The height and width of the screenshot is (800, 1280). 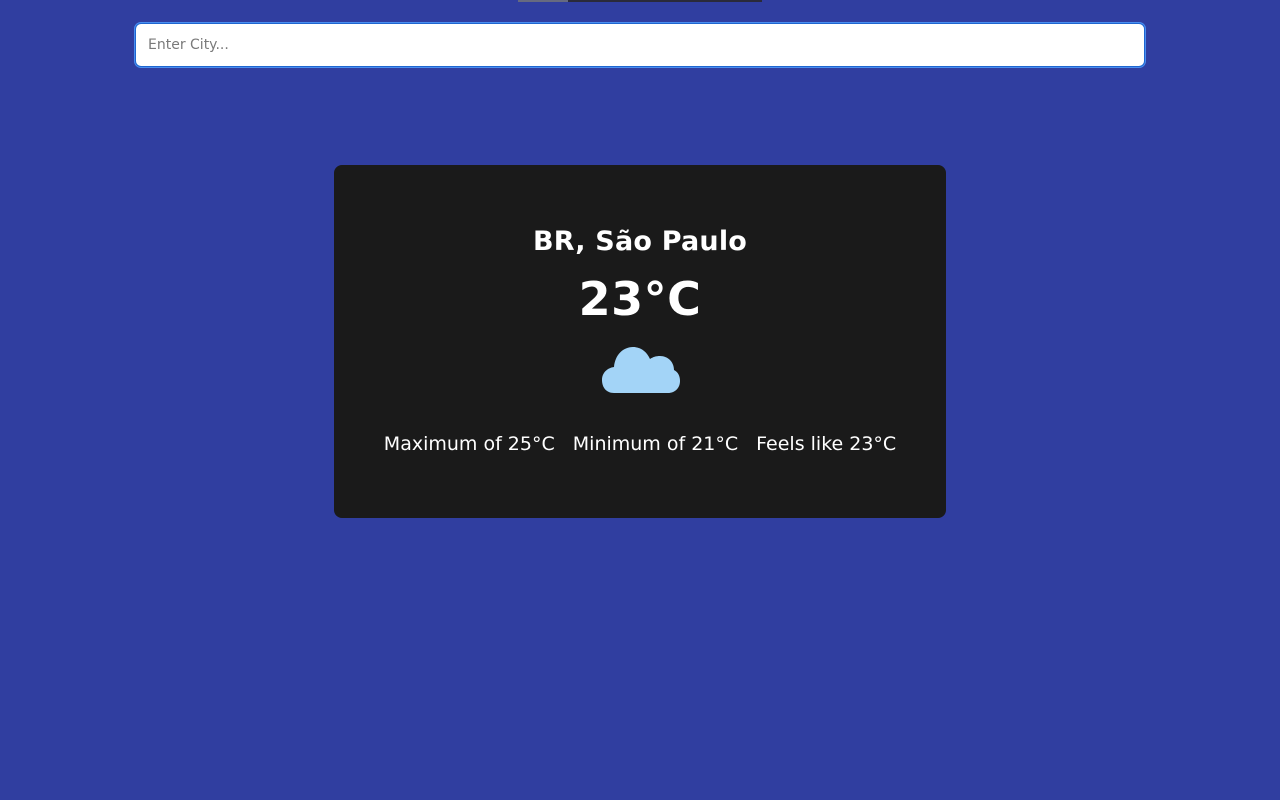 What do you see at coordinates (640, 241) in the screenshot?
I see `location-heading: BR, São Paulo` at bounding box center [640, 241].